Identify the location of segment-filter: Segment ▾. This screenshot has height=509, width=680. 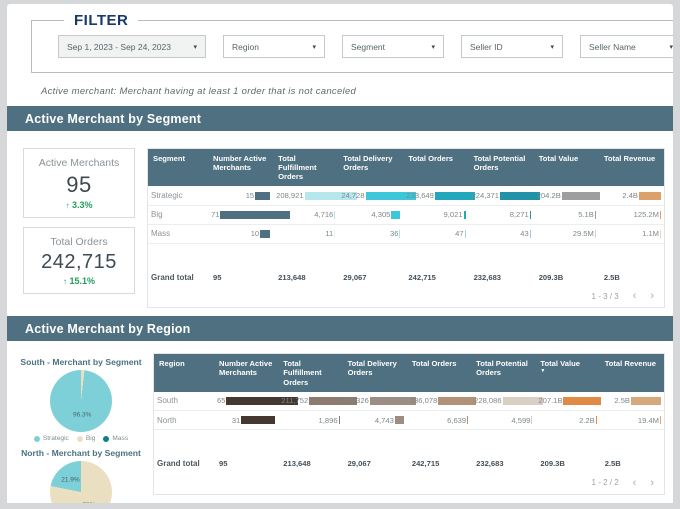
(393, 46).